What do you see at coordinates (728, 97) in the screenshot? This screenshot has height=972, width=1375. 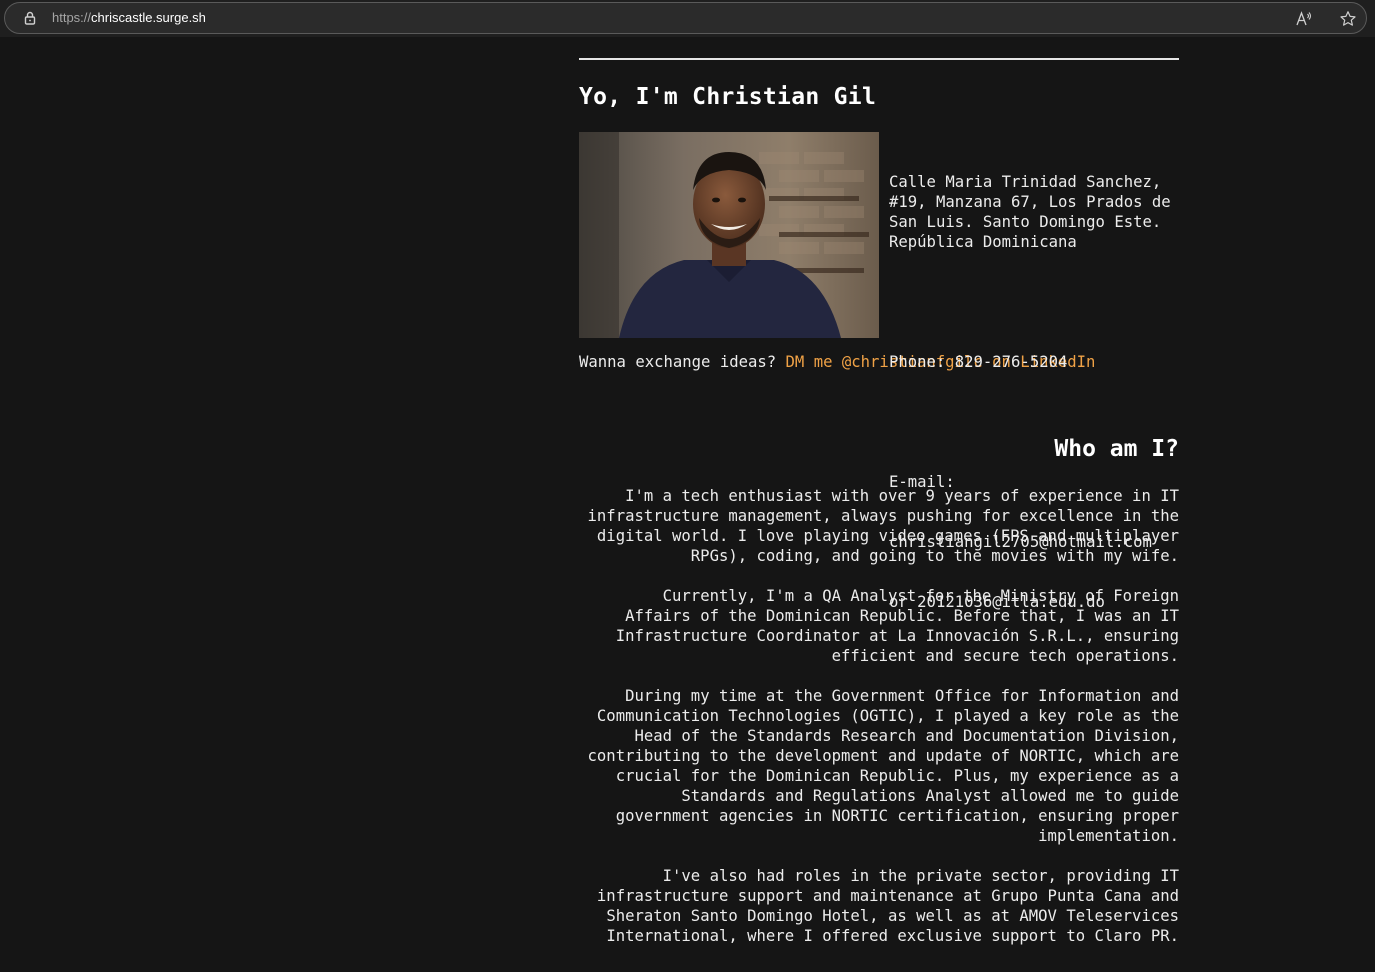 I see `page-title: Yo, I'm Christian Gil` at bounding box center [728, 97].